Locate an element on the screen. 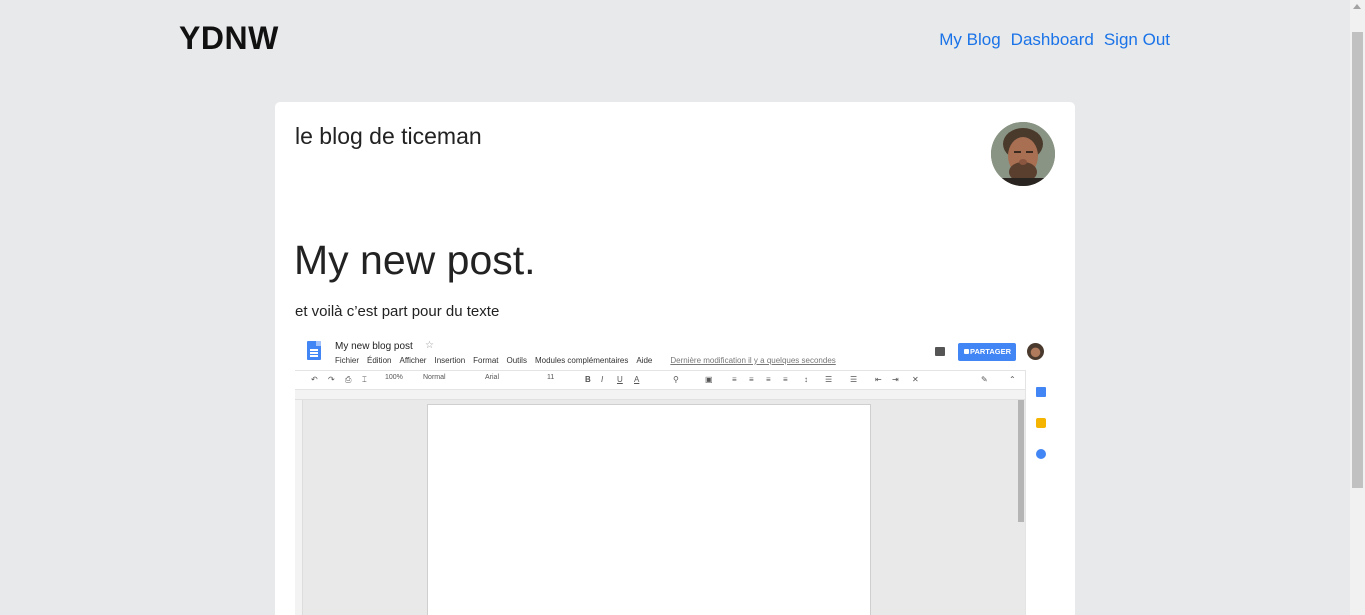 Image resolution: width=1365 pixels, height=615 pixels. site-brand: YDNW is located at coordinates (229, 38).